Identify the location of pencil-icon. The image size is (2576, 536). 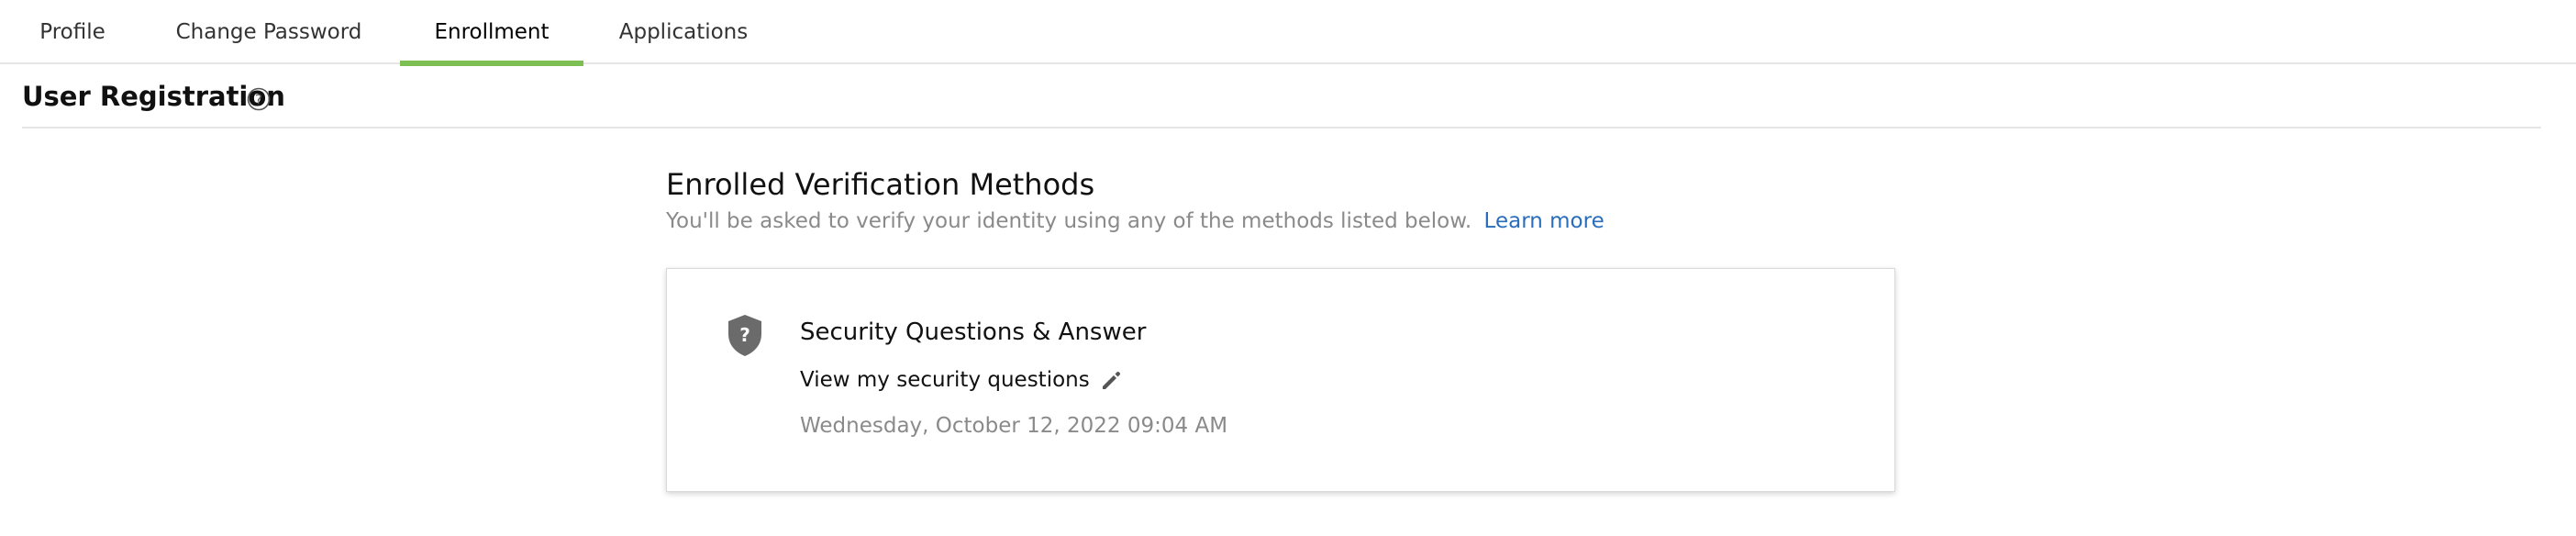
(1111, 380).